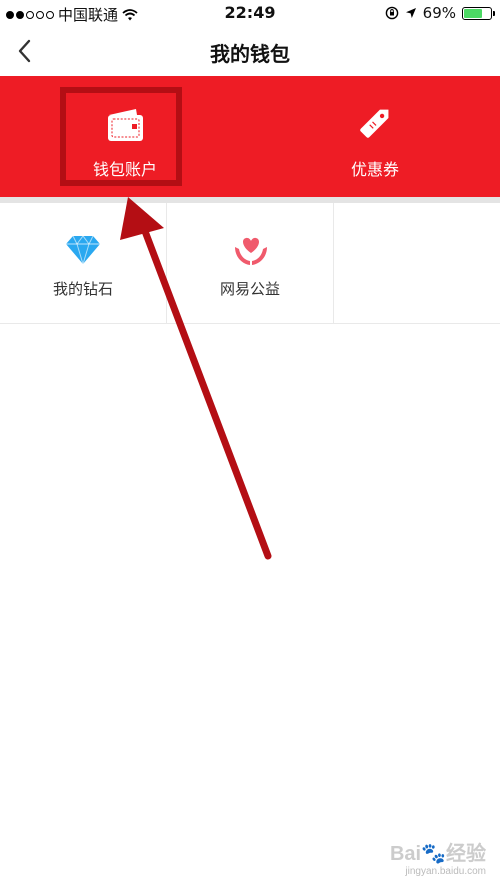 This screenshot has width=500, height=889. Describe the element at coordinates (445, 871) in the screenshot. I see `watermark-url: jingyan.baidu.com` at that location.